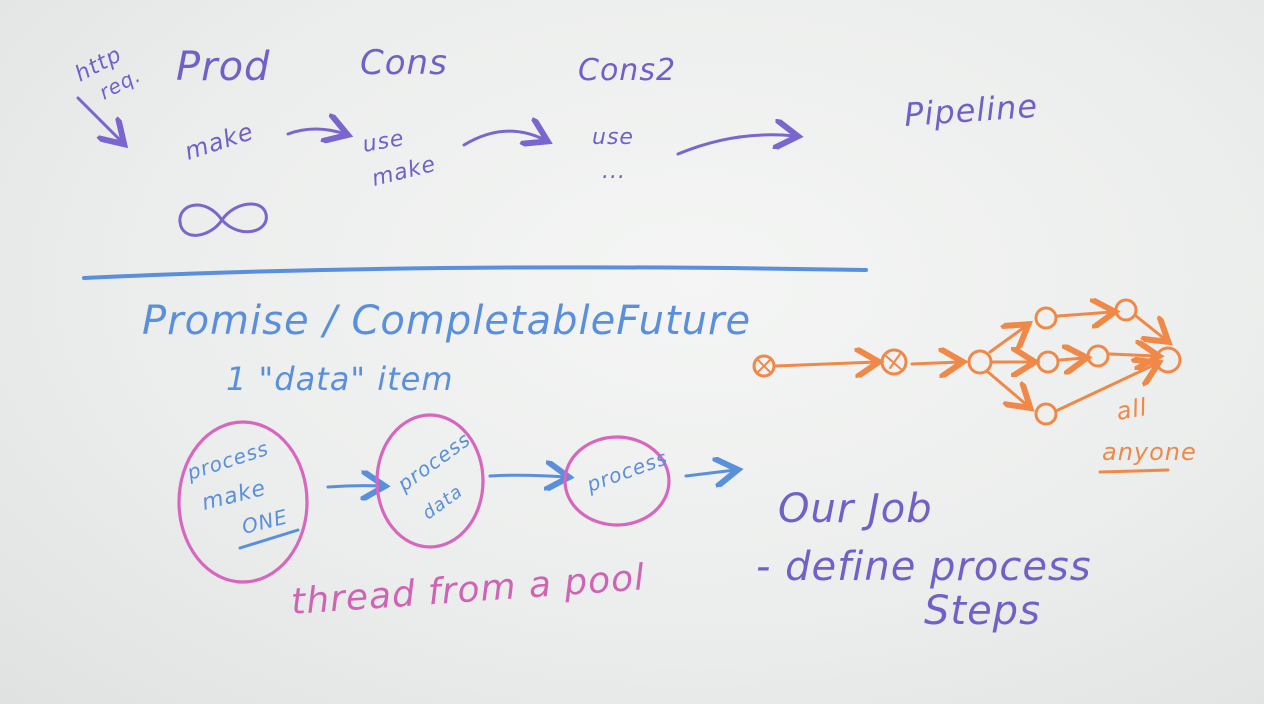 The width and height of the screenshot is (1264, 704). Describe the element at coordinates (446, 321) in the screenshot. I see `promise-heading: Promise / CompletableFuture` at that location.